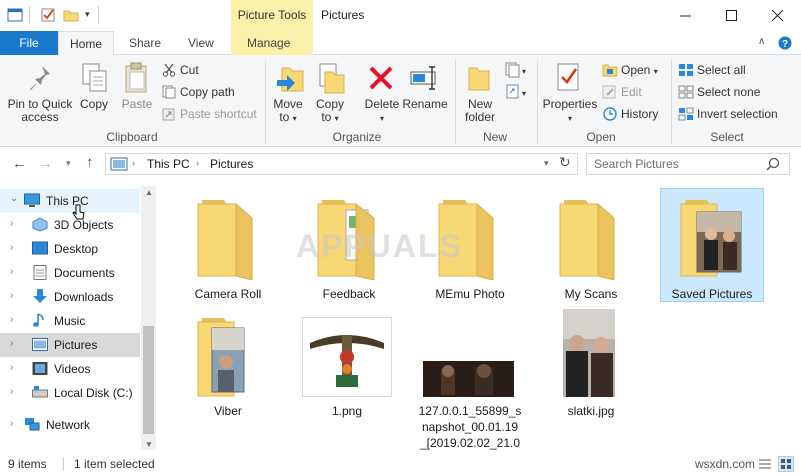 This screenshot has height=476, width=801. Describe the element at coordinates (148, 380) in the screenshot. I see `nav-scrollbar-thumb` at that location.